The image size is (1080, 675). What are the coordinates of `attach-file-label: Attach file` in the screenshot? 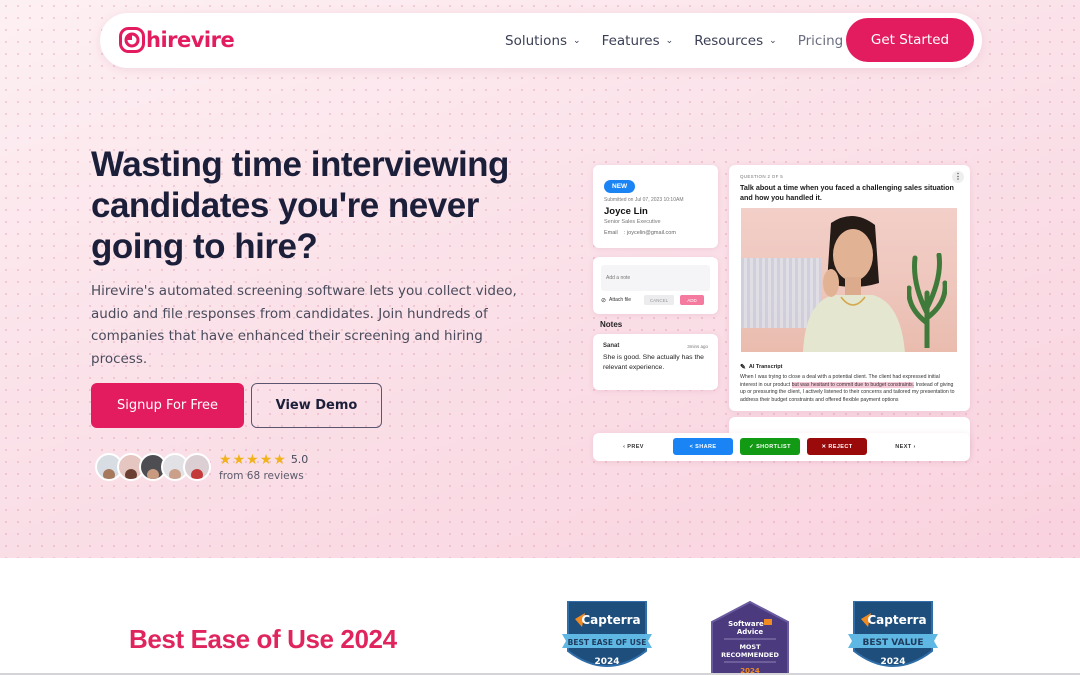 It's located at (620, 300).